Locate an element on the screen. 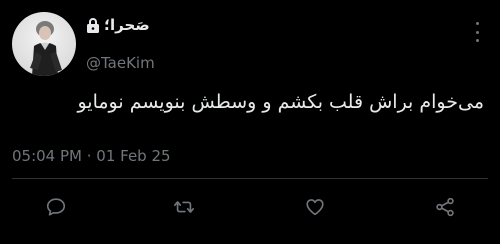 This screenshot has height=244, width=500. heart-icon is located at coordinates (315, 207).